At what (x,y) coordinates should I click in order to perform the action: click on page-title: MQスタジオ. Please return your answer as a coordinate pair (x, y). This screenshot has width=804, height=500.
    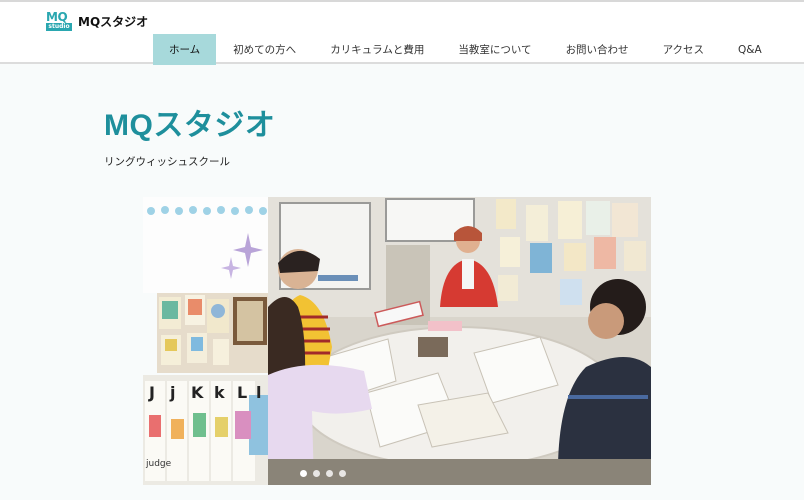
    Looking at the image, I should click on (190, 125).